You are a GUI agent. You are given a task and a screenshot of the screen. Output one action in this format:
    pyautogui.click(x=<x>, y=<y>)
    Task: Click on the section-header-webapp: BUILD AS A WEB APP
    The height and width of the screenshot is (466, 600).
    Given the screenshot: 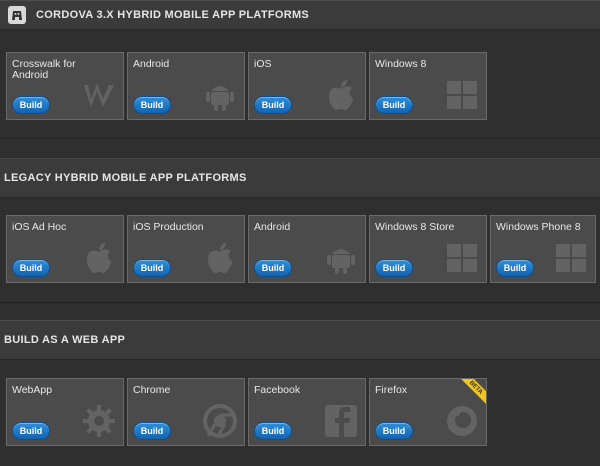 What is the action you would take?
    pyautogui.click(x=300, y=340)
    